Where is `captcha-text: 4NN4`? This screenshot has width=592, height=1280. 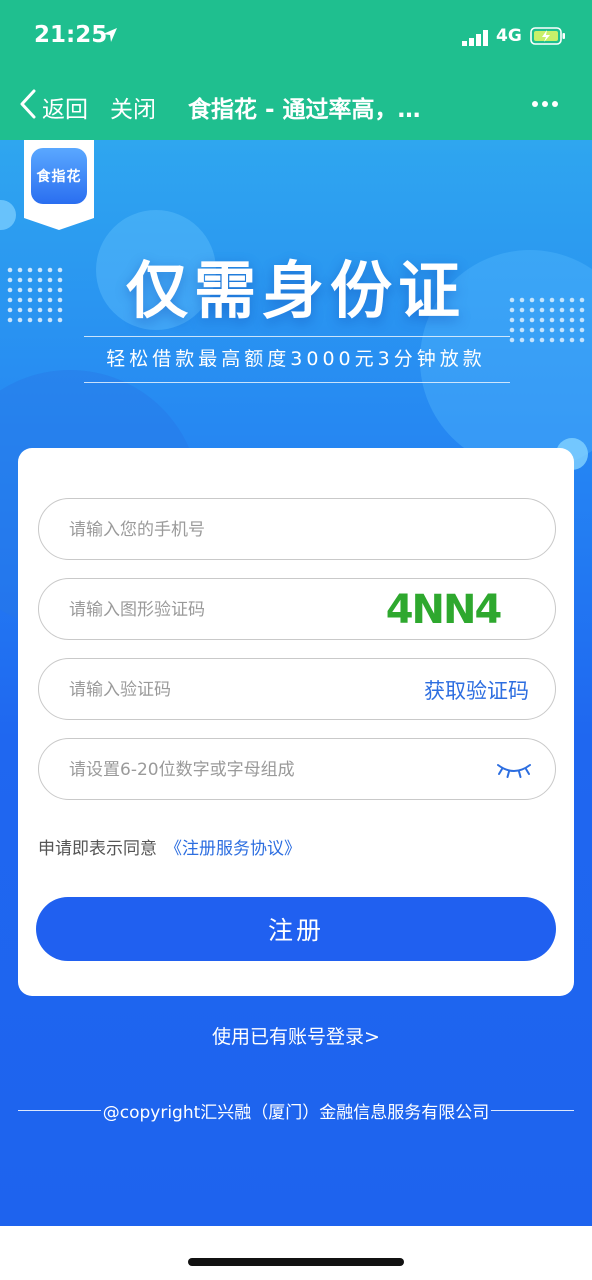
captcha-text: 4NN4 is located at coordinates (443, 610).